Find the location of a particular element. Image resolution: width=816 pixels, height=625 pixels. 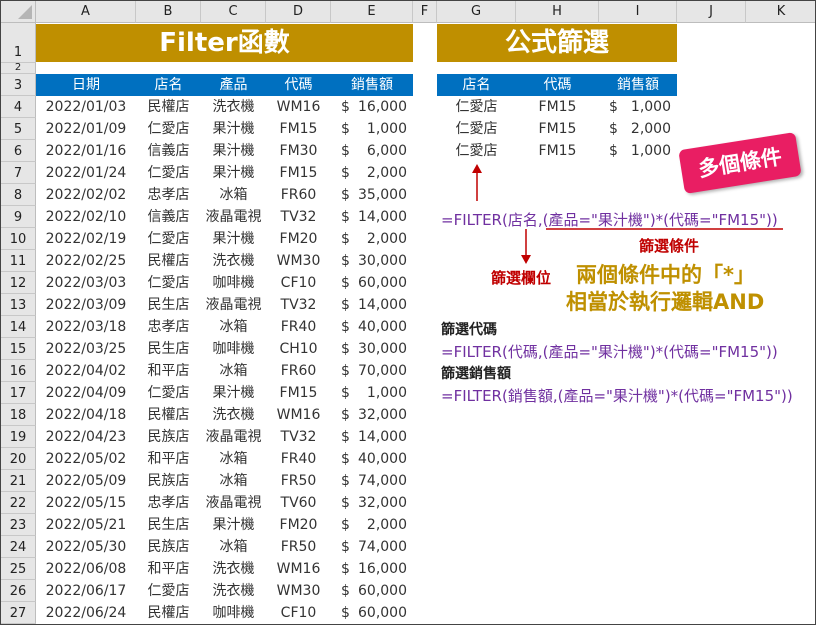

note-line-1: 兩個條件中的「*」 is located at coordinates (665, 275).